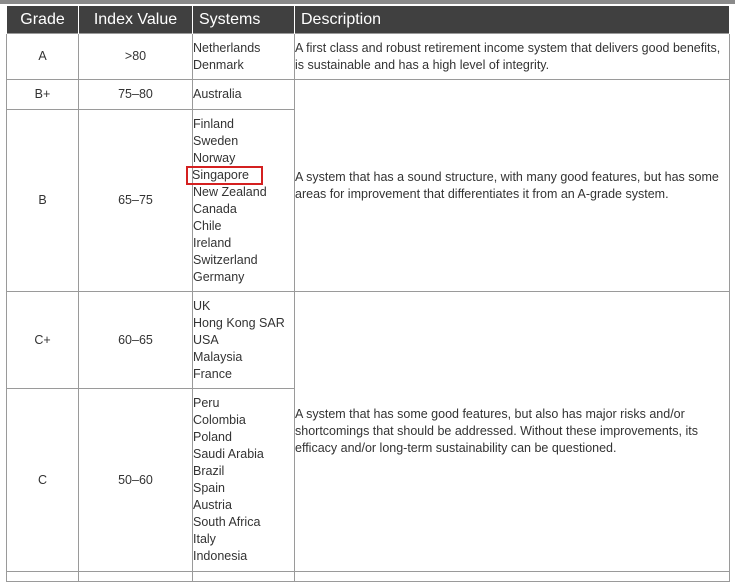  I want to click on index-value-cell: 75–80, so click(135, 94).